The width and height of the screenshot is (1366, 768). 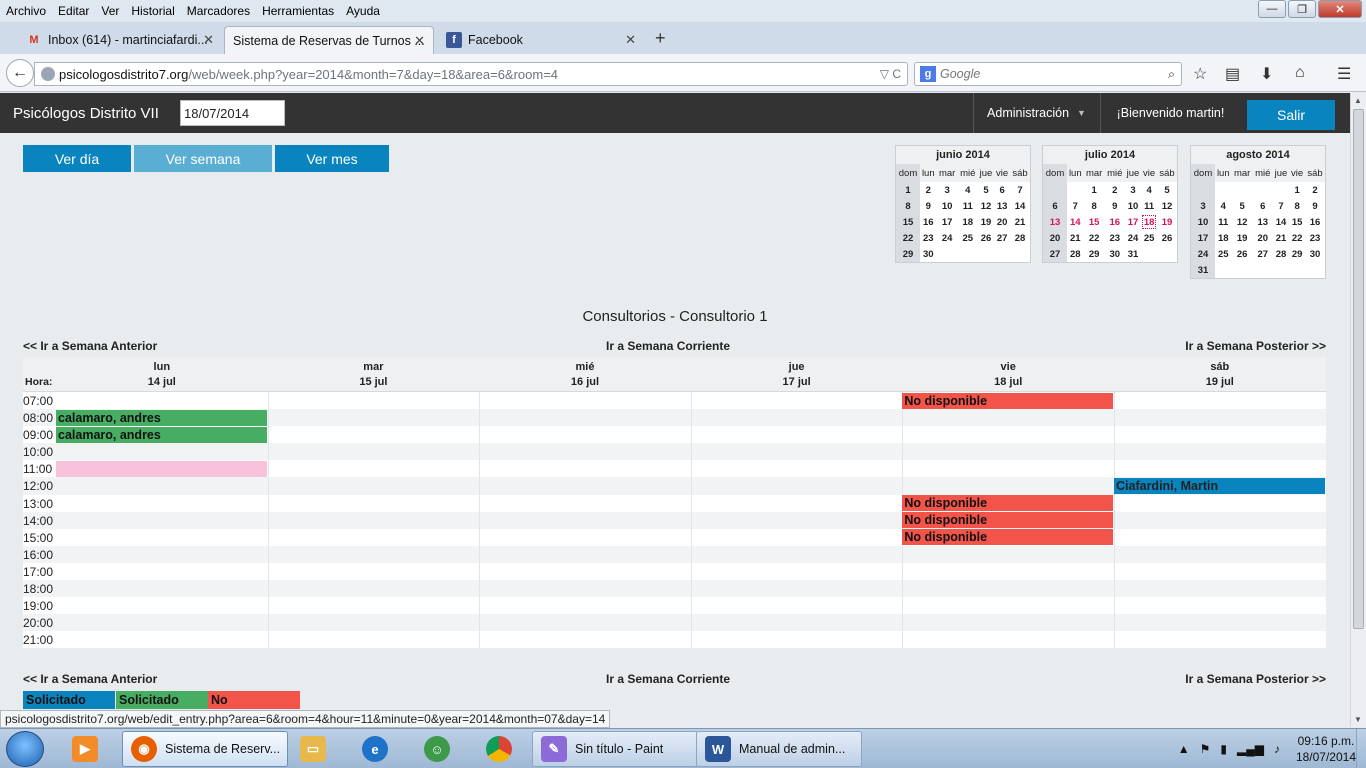 What do you see at coordinates (1250, 749) in the screenshot?
I see `signal-icon: ▂▄▆` at bounding box center [1250, 749].